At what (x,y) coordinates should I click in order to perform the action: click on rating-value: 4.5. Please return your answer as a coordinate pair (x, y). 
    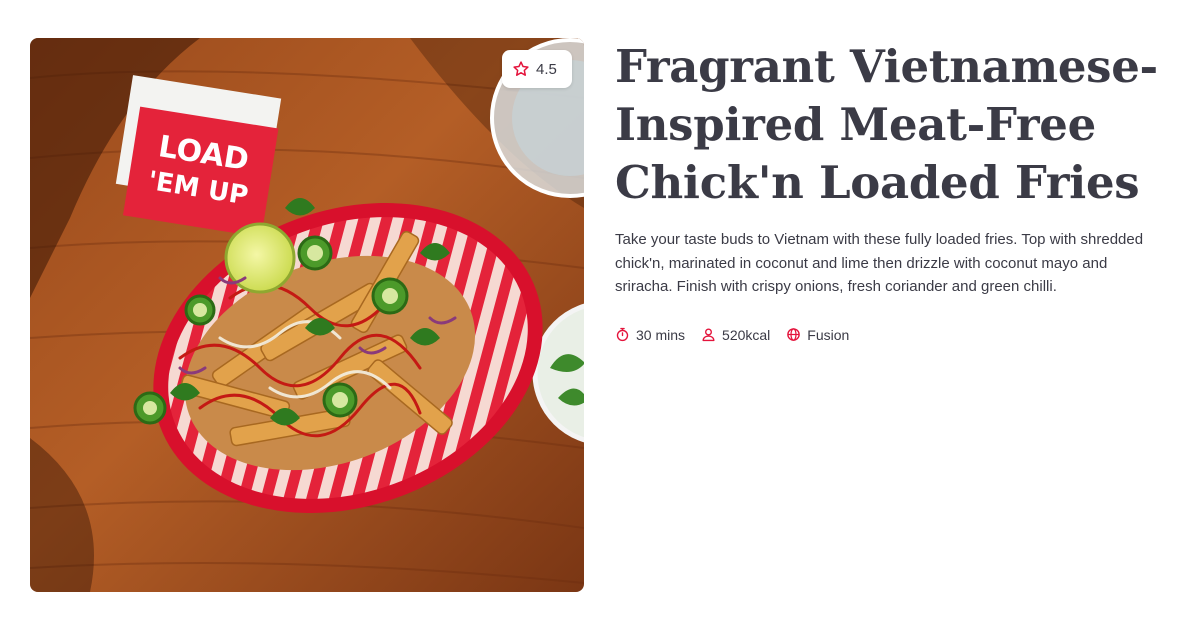
    Looking at the image, I should click on (546, 69).